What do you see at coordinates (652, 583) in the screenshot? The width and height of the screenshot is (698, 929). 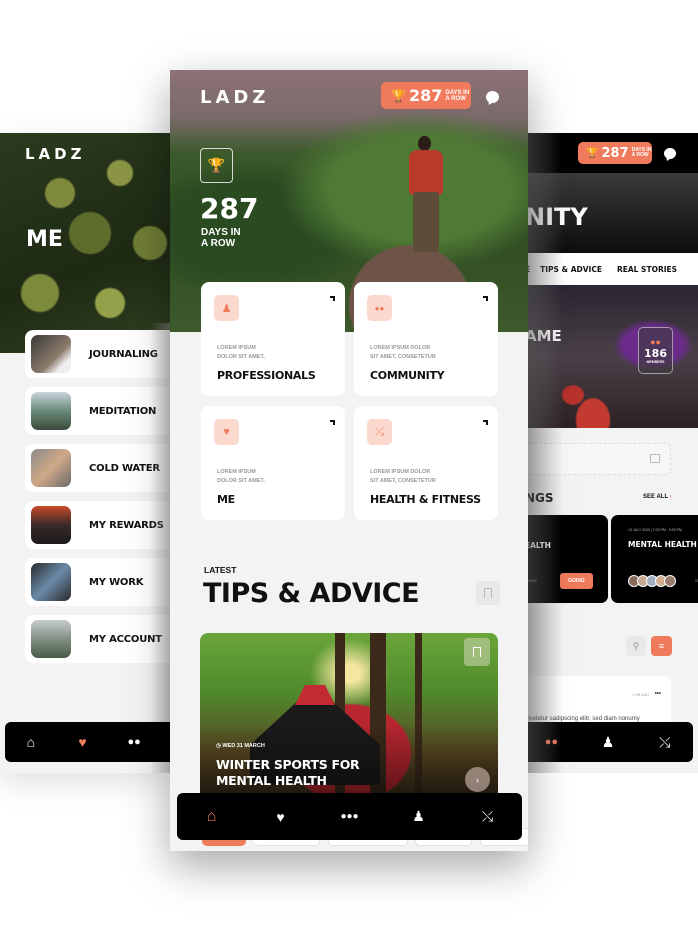 I see `attendee-avatars` at bounding box center [652, 583].